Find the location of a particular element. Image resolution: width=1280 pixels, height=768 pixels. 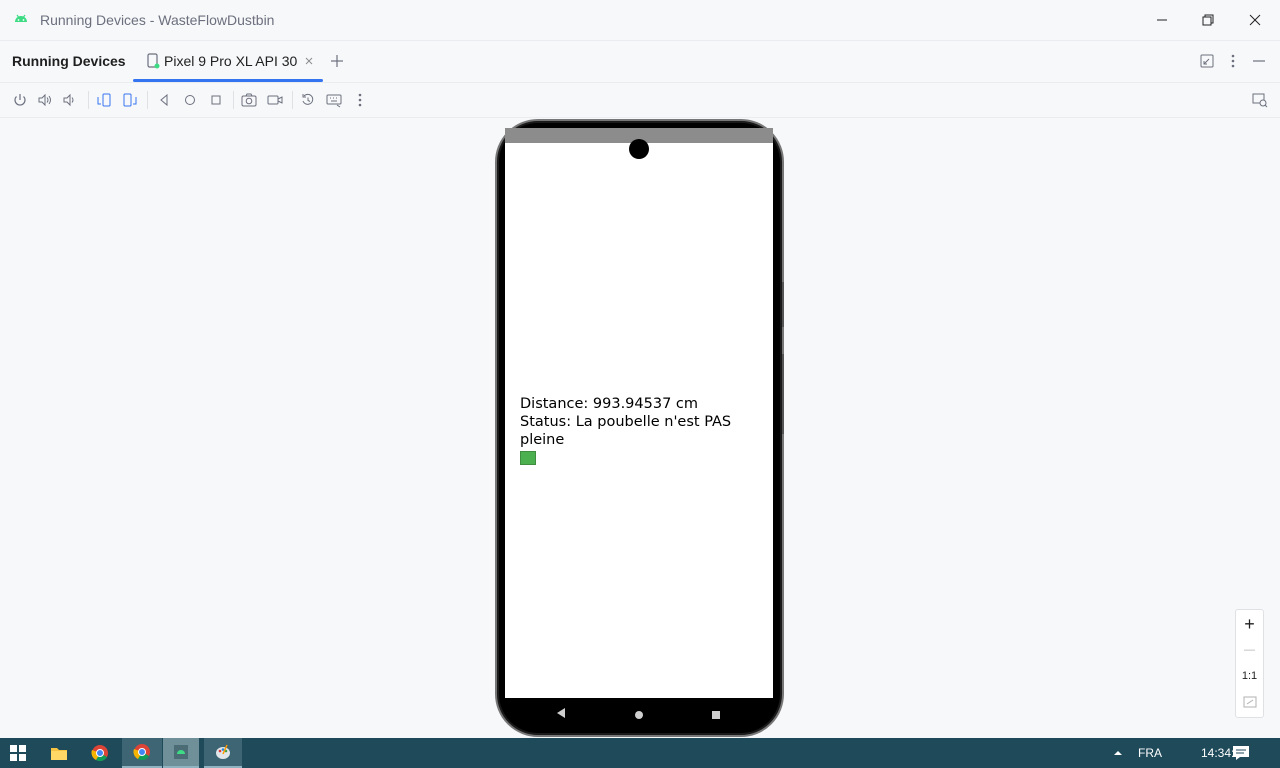

status-indicator-icon is located at coordinates (528, 458).